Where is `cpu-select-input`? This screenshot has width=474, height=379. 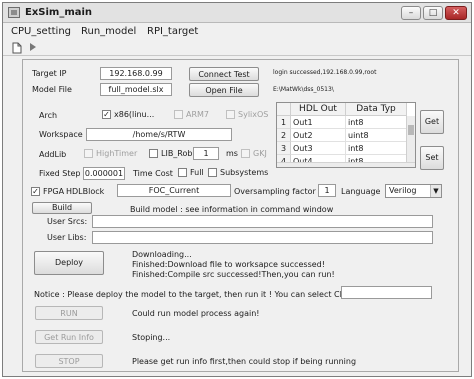
cpu-select-input is located at coordinates (386, 292).